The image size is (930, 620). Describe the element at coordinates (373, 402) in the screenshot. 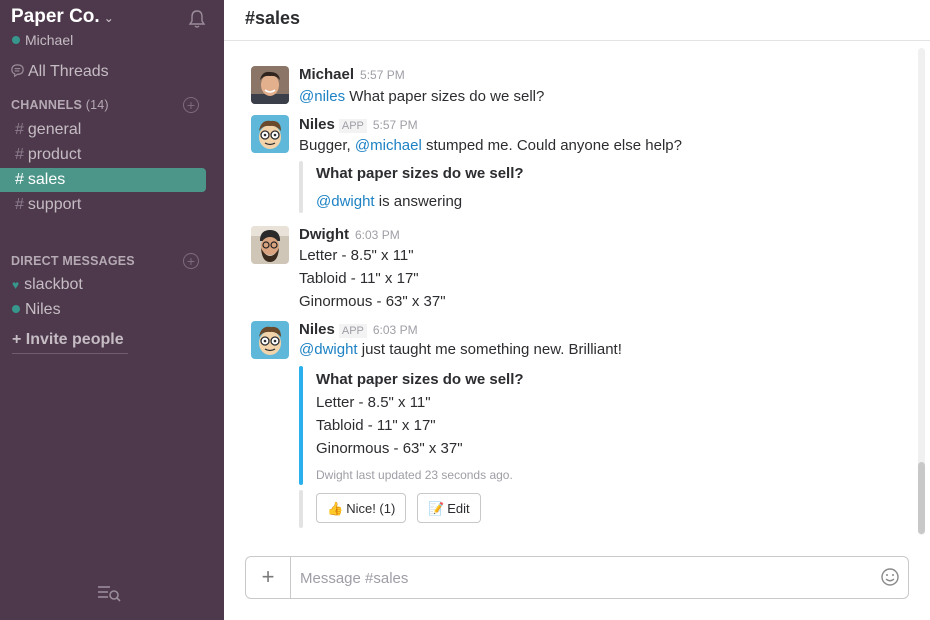

I see `attachment-line: Letter - 8.5" x 11"` at that location.